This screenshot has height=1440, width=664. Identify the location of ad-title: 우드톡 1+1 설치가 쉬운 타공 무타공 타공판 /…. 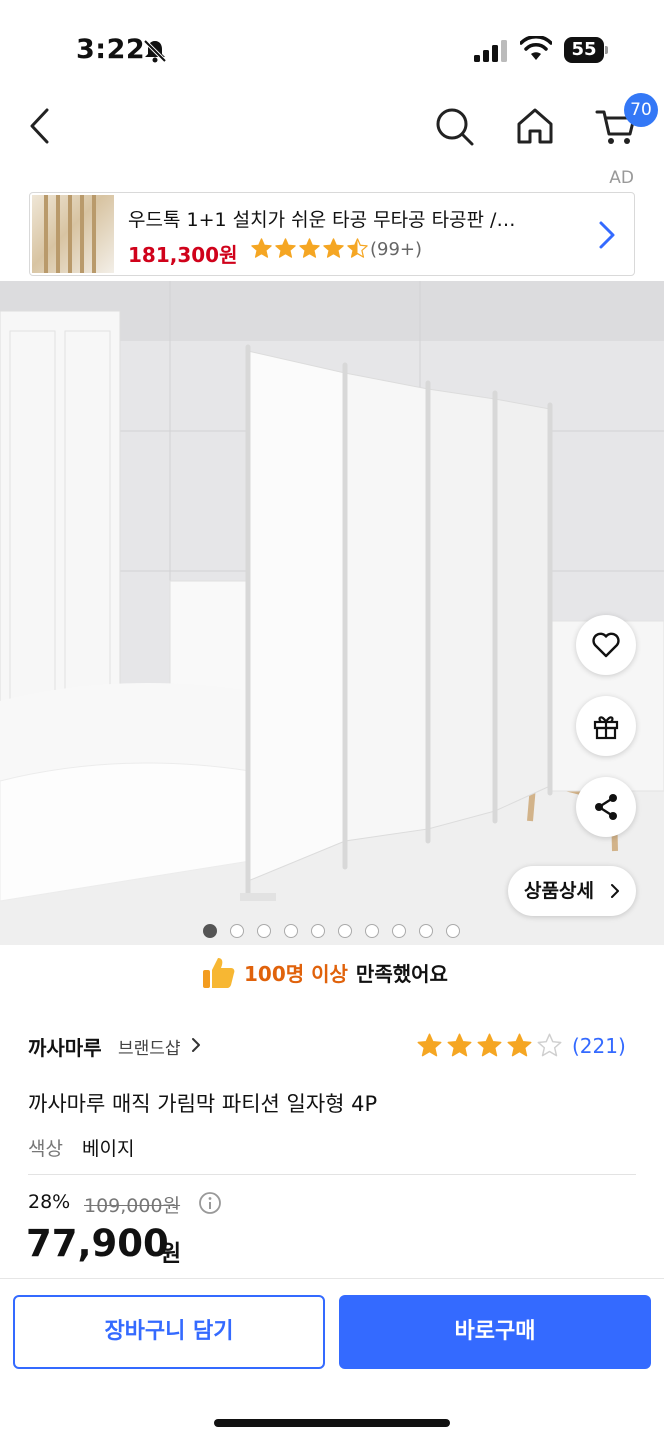
(322, 220).